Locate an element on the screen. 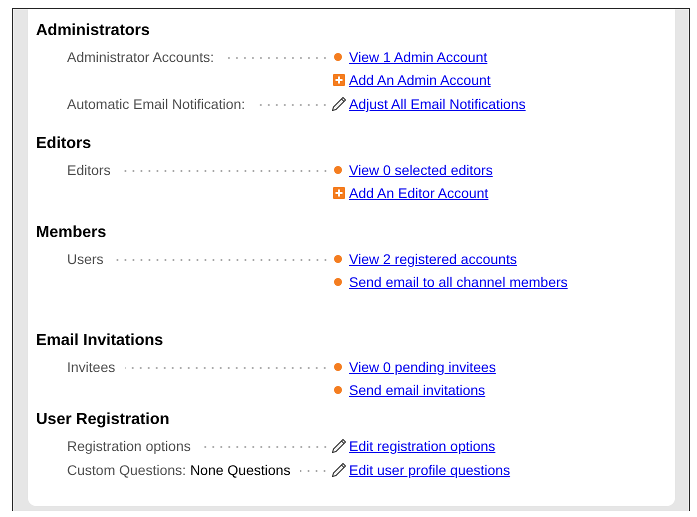 This screenshot has height=517, width=697. action-link: Add An Admin Account is located at coordinates (420, 80).